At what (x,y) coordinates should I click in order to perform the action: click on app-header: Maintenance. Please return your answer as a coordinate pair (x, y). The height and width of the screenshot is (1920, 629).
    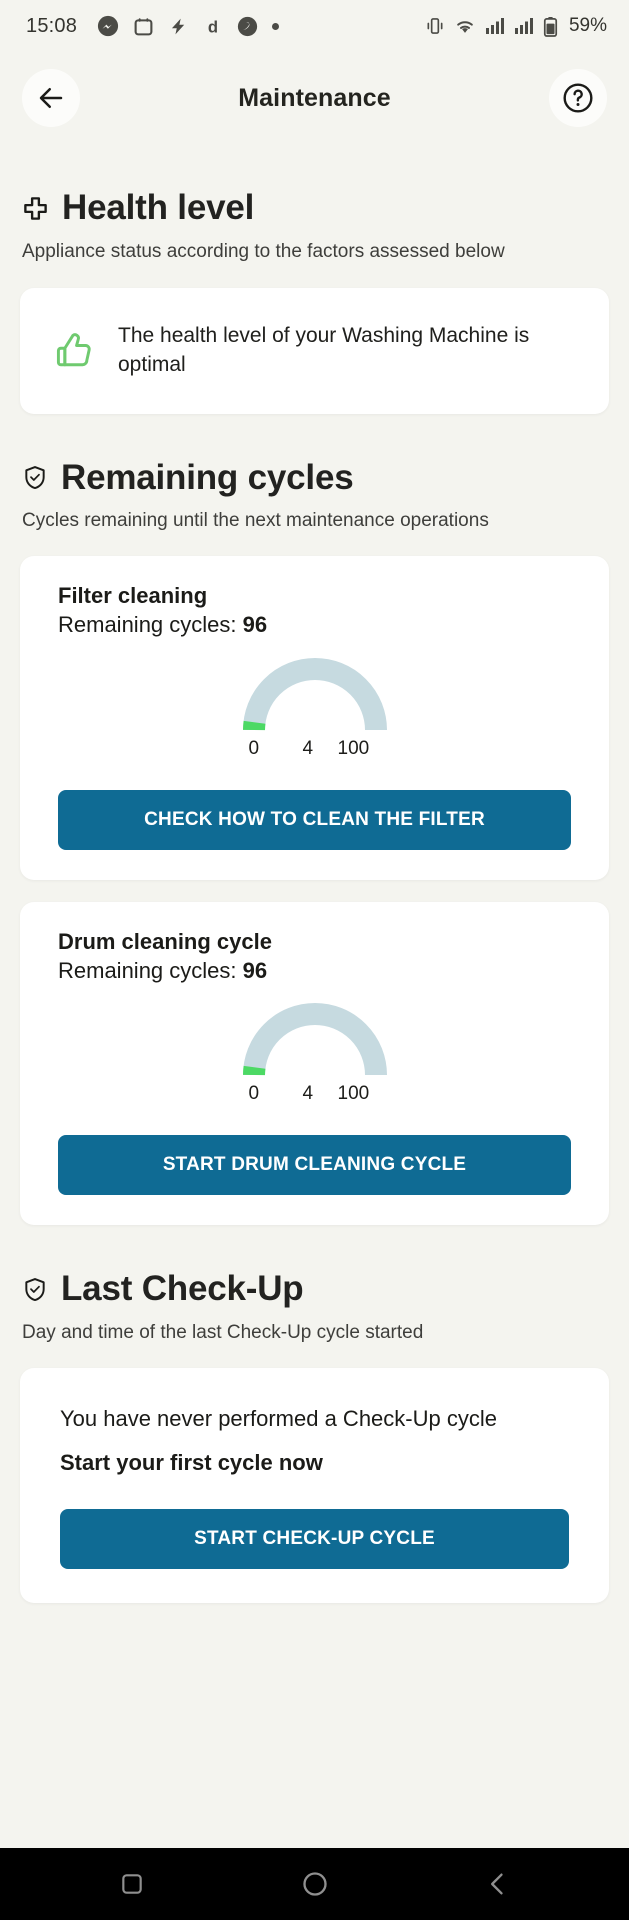
    Looking at the image, I should click on (314, 98).